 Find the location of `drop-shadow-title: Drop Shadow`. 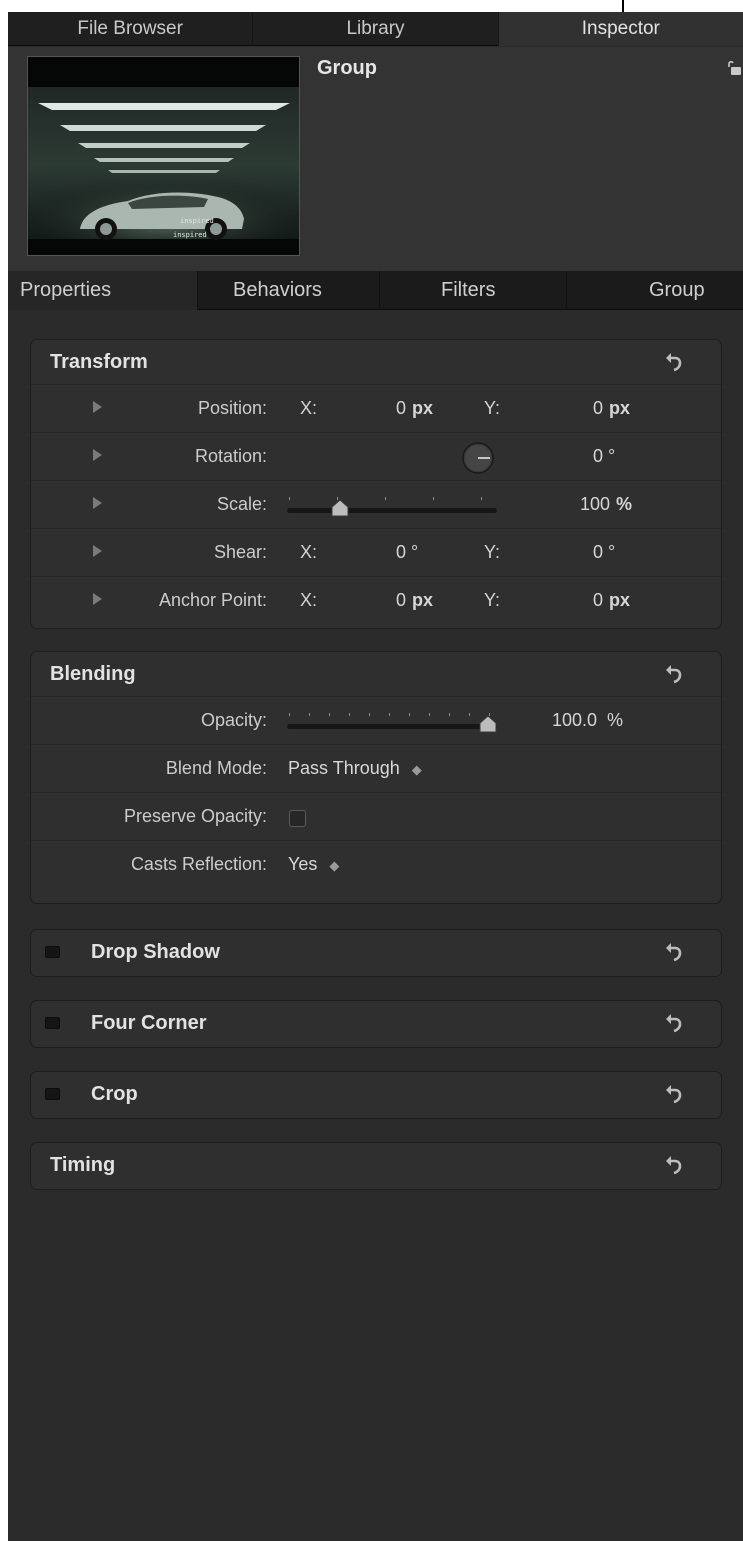

drop-shadow-title: Drop Shadow is located at coordinates (155, 952).